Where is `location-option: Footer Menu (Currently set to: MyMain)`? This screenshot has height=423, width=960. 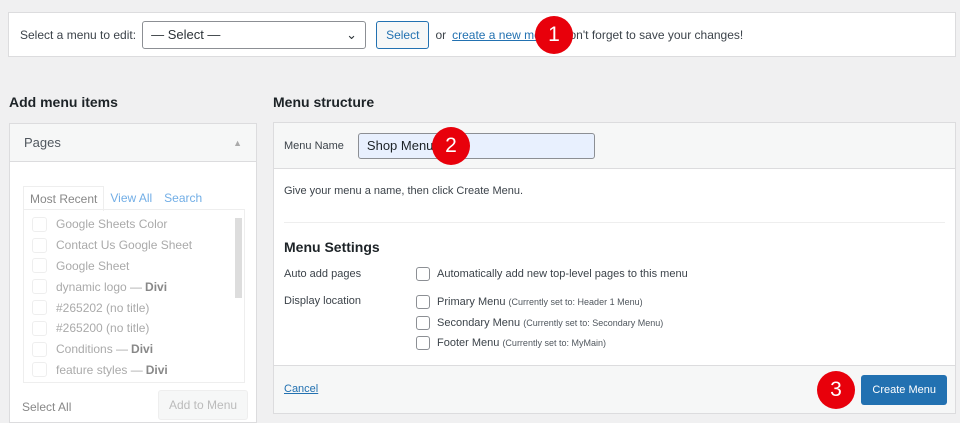 location-option: Footer Menu (Currently set to: MyMain) is located at coordinates (511, 343).